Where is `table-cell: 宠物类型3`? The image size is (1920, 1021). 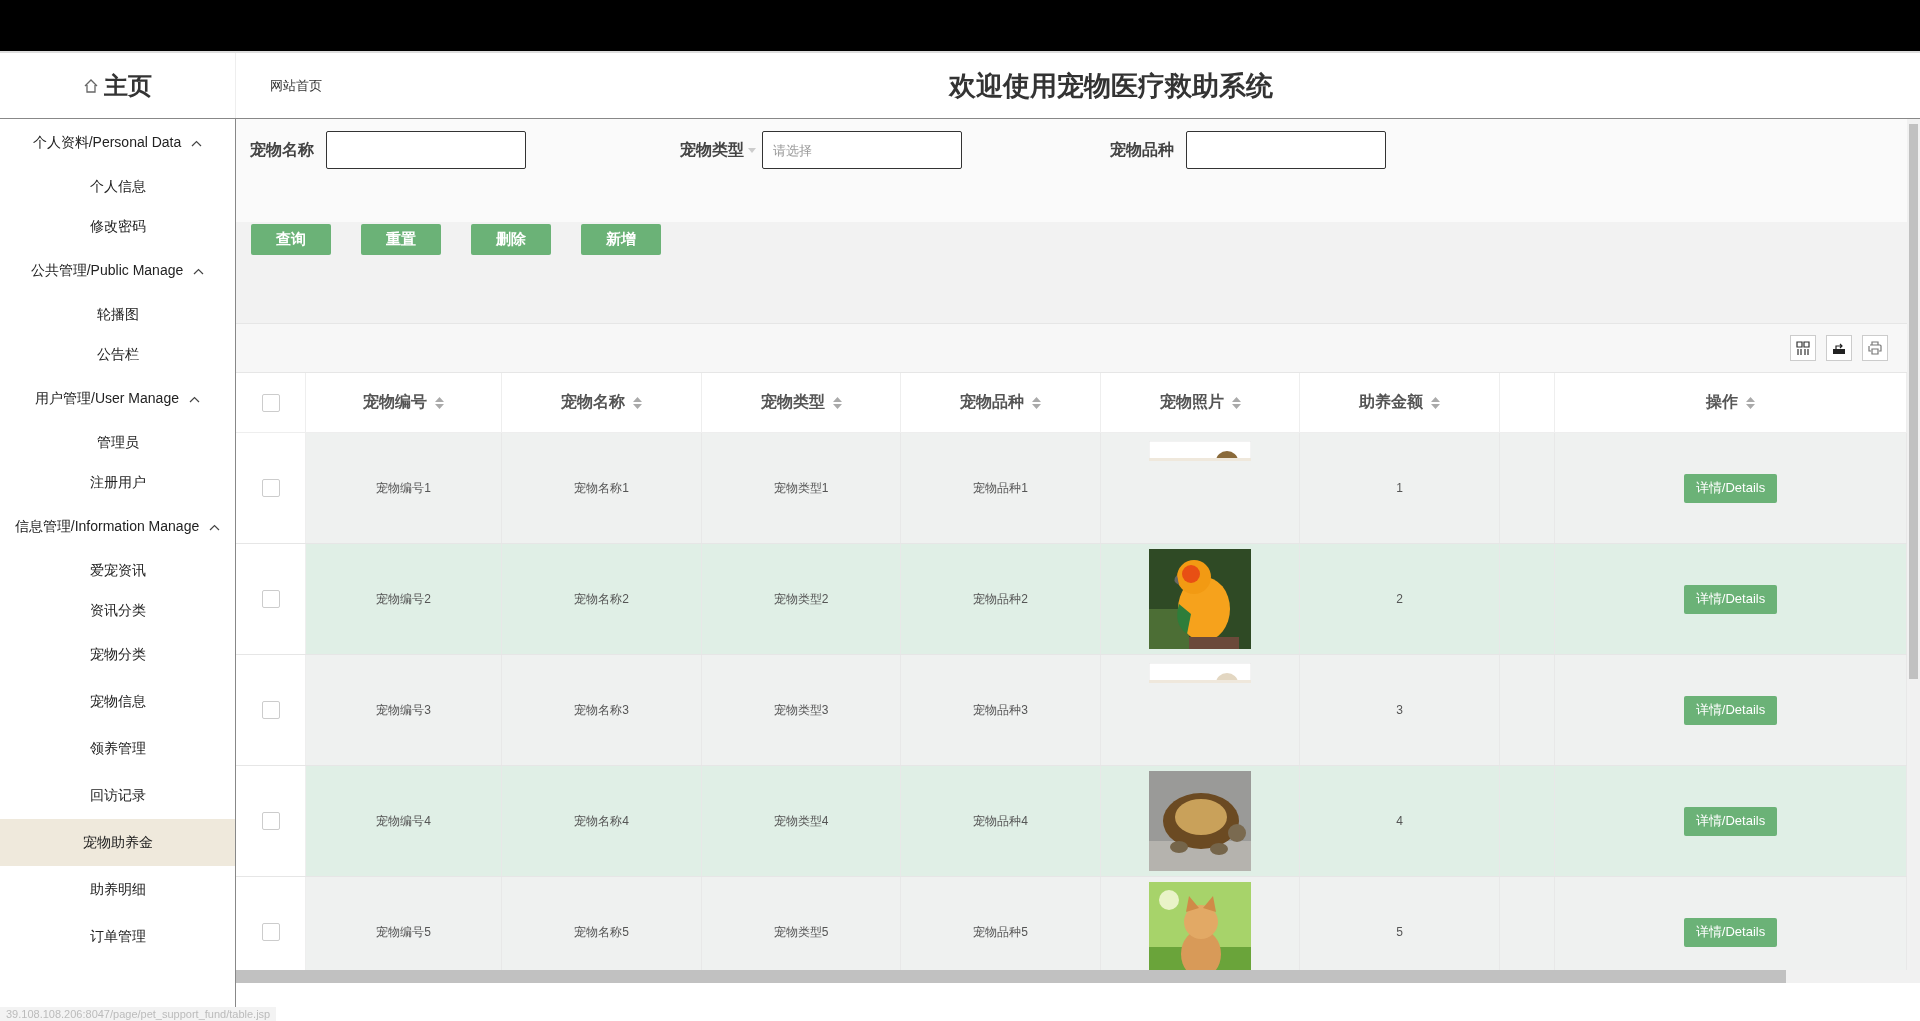
table-cell: 宠物类型3 is located at coordinates (801, 710).